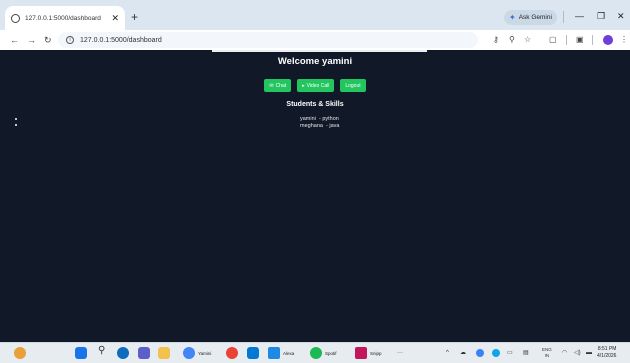  Describe the element at coordinates (319, 119) in the screenshot. I see `list-item: yamini - python` at that location.